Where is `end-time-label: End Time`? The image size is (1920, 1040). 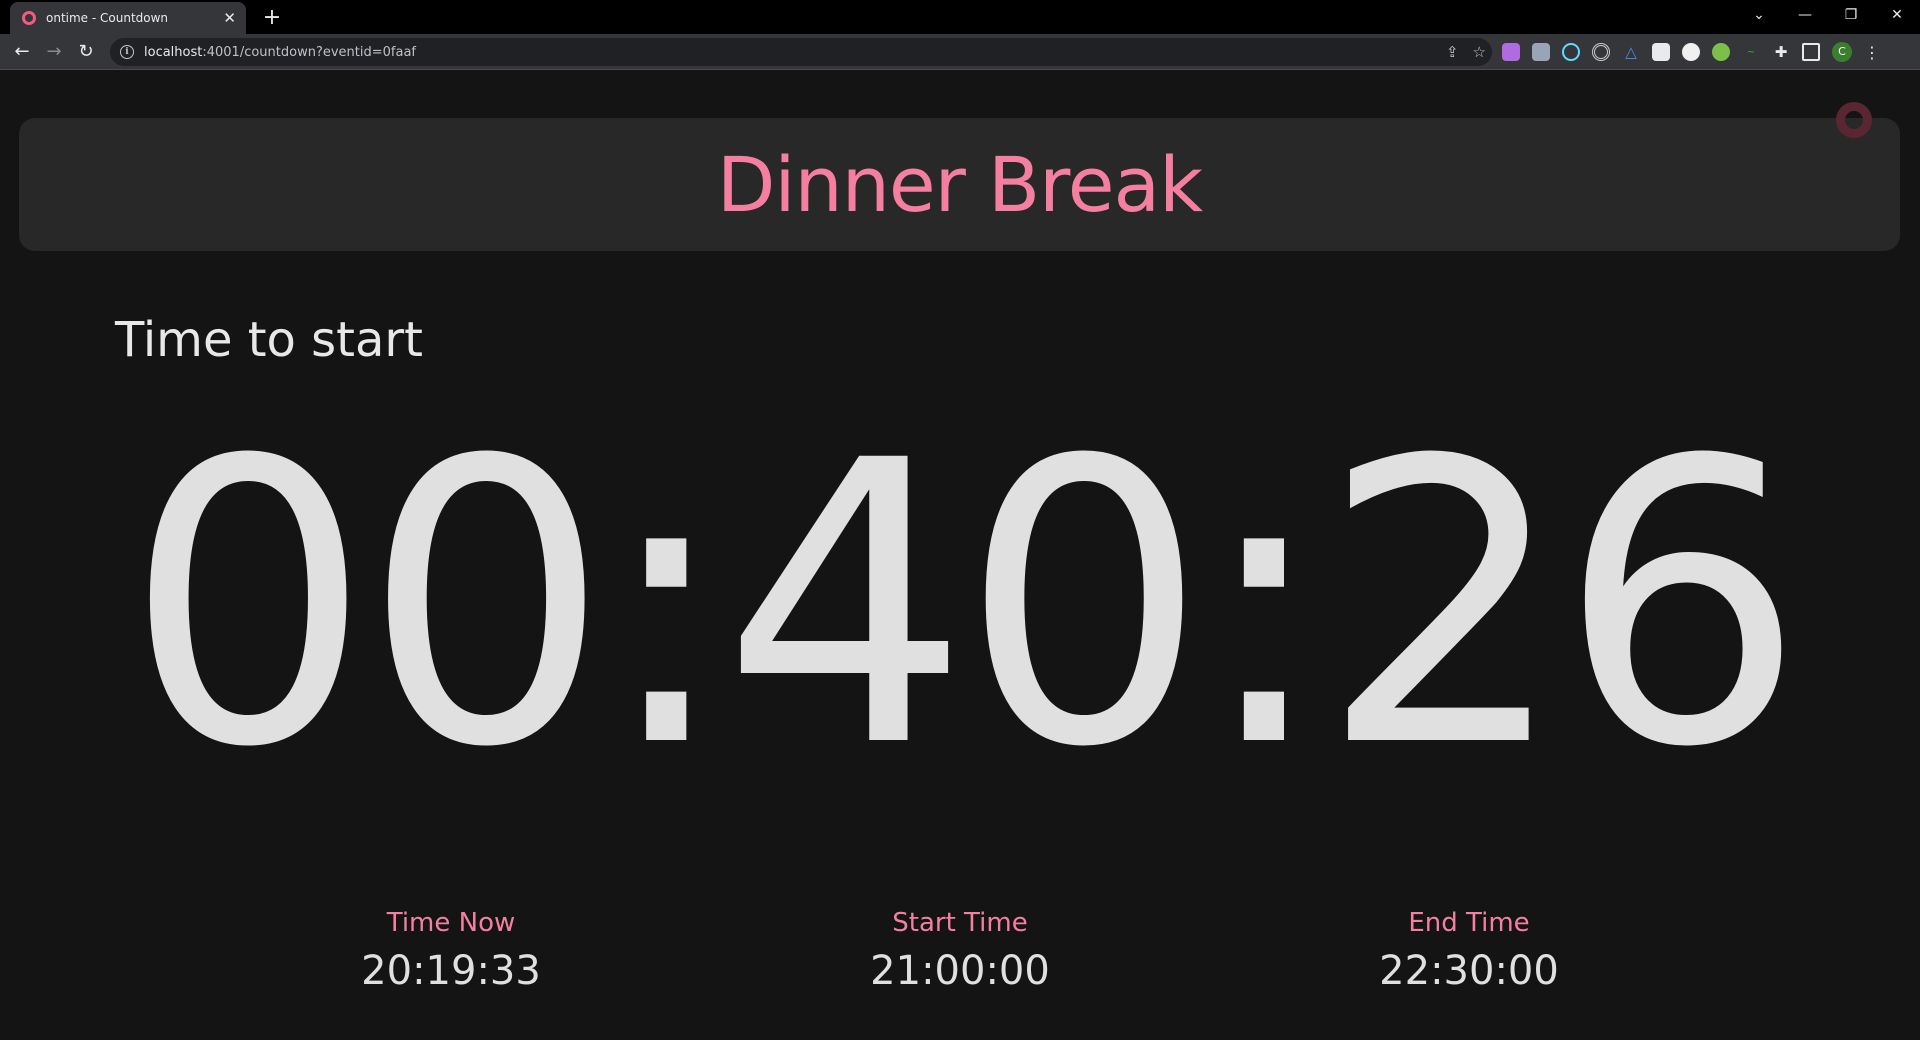 end-time-label: End Time is located at coordinates (1469, 923).